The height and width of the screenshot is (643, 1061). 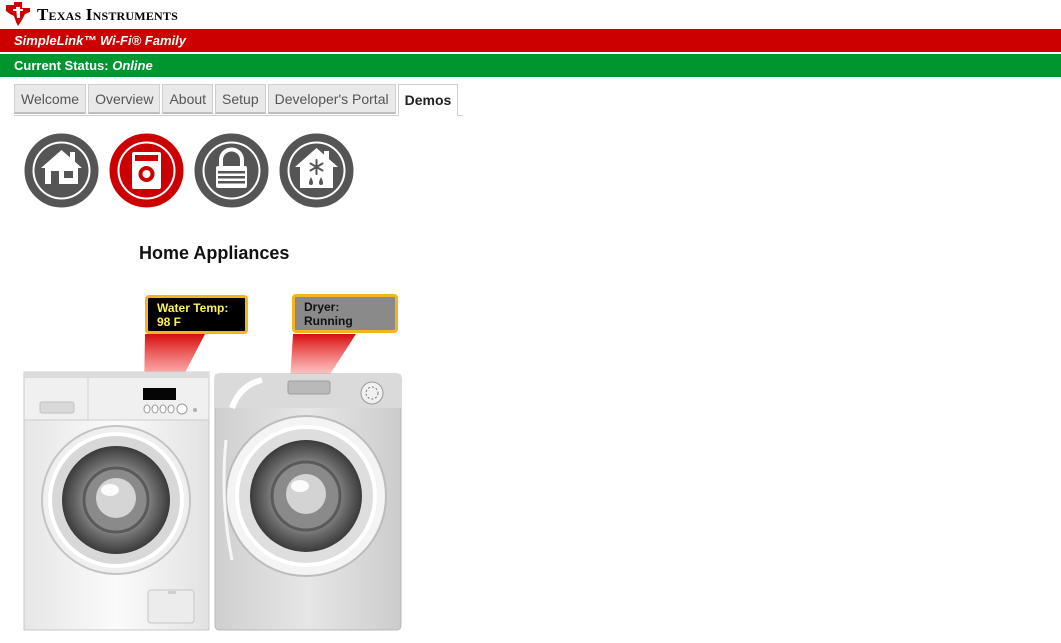 What do you see at coordinates (100, 40) in the screenshot?
I see `family-label: SimpleLink™ Wi-Fi® Family` at bounding box center [100, 40].